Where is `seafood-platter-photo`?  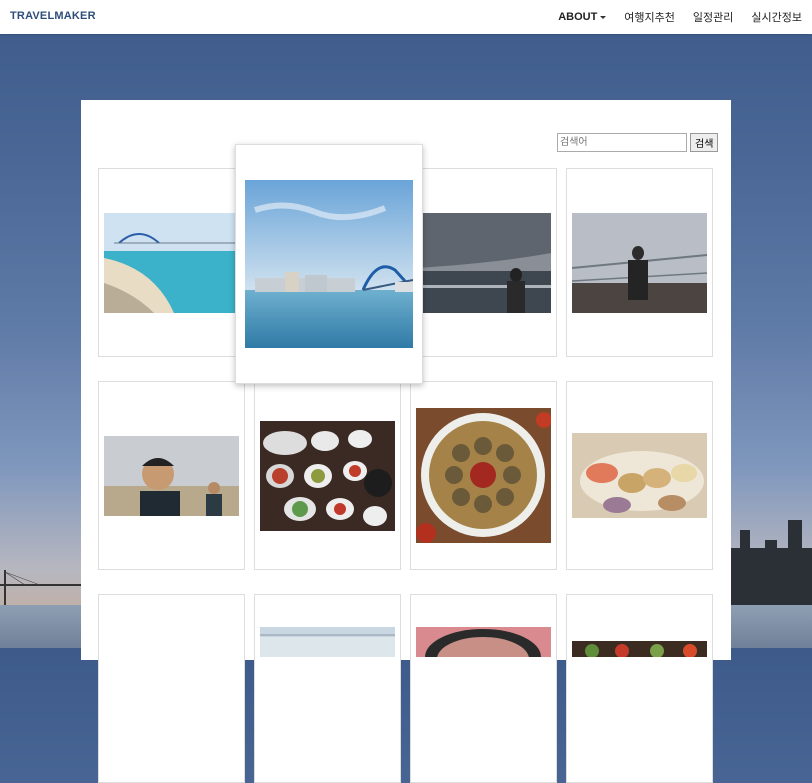
seafood-platter-photo is located at coordinates (639, 475).